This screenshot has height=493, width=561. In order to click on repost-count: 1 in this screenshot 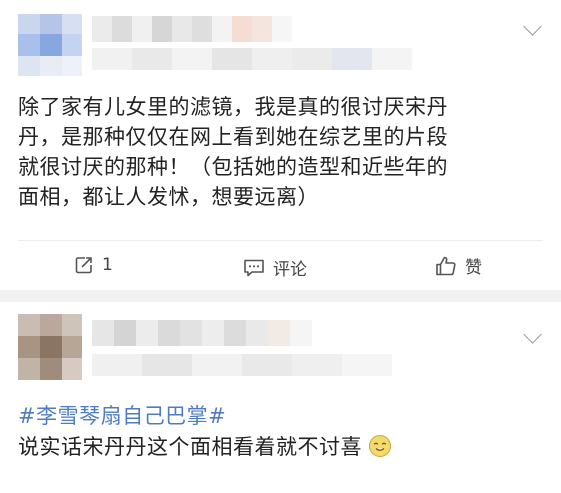, I will do `click(107, 265)`.